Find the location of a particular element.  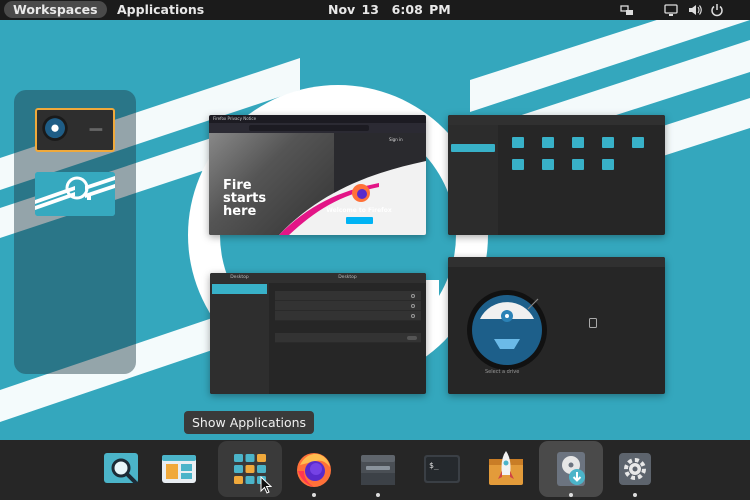

installer-window-thumbnail is located at coordinates (75, 130).